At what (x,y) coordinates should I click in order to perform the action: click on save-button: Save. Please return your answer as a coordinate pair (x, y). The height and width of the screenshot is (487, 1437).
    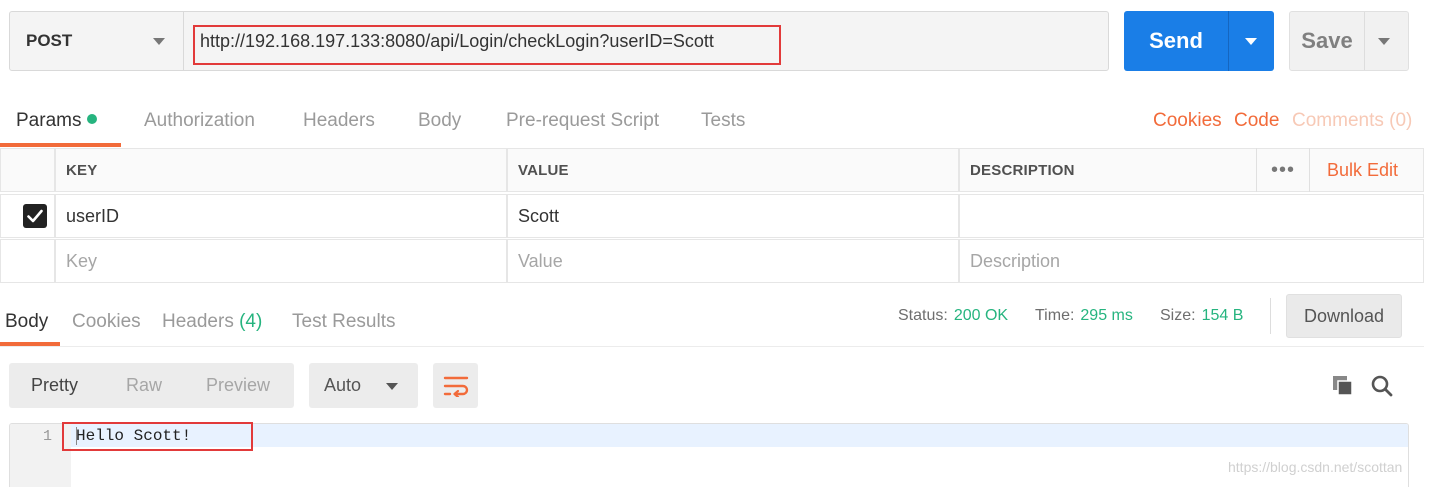
    Looking at the image, I should click on (1349, 41).